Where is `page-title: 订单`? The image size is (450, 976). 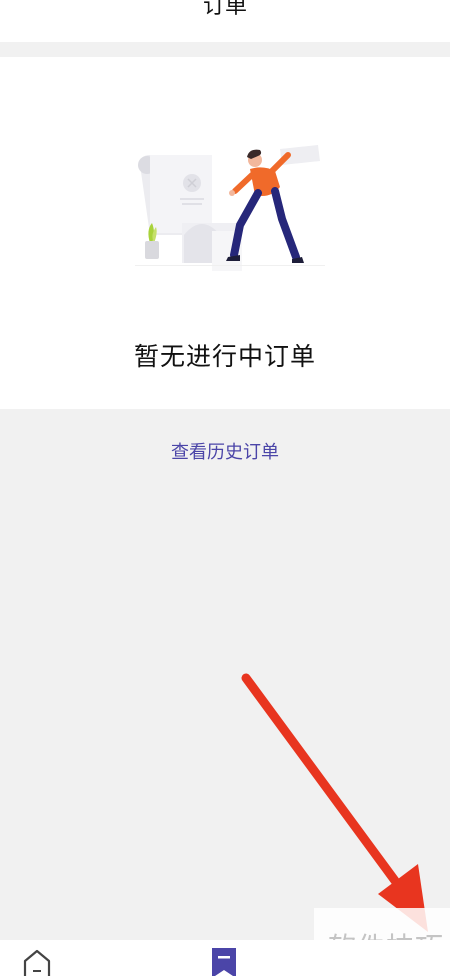
page-title: 订单 is located at coordinates (224, 9).